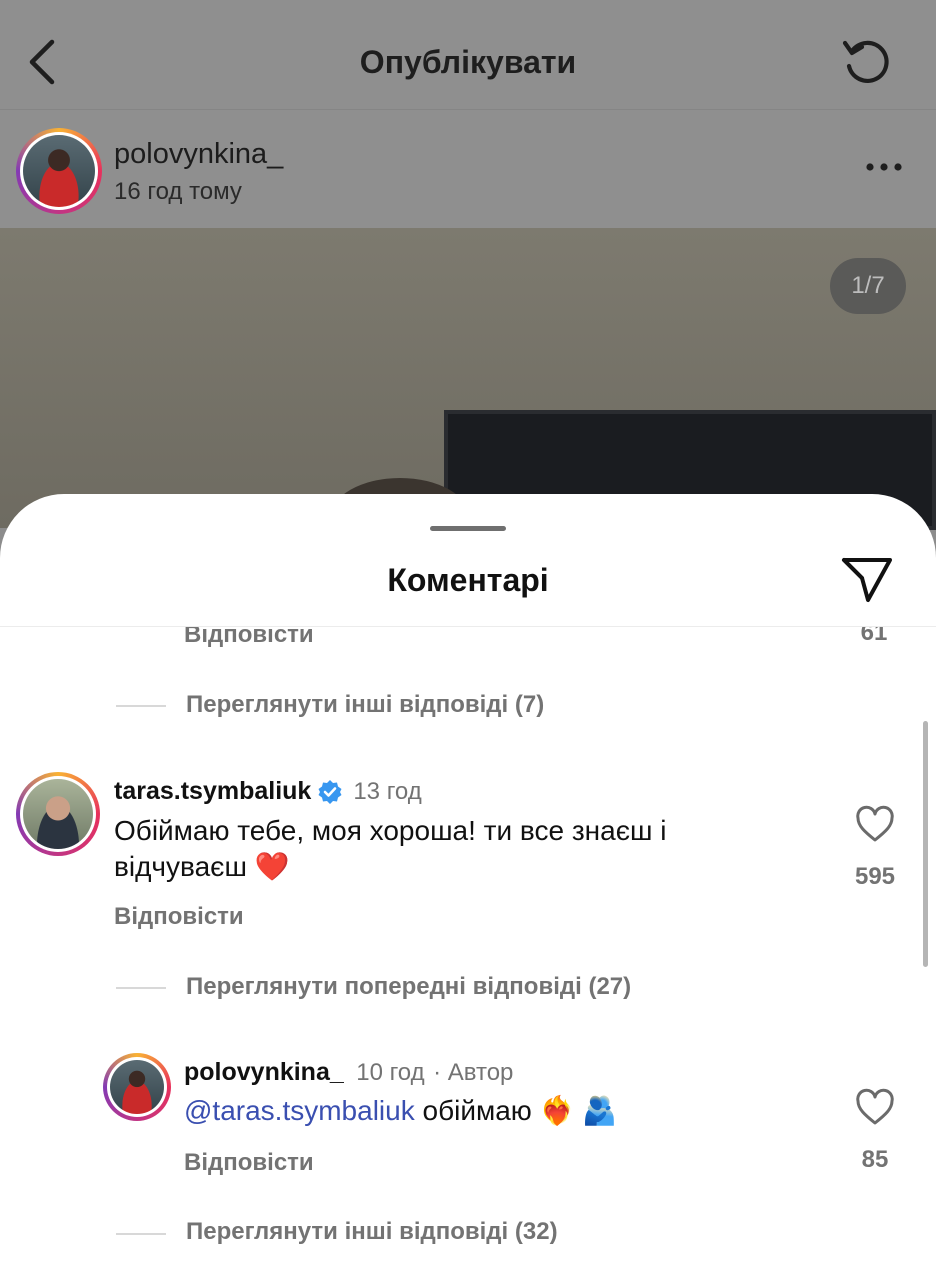 This screenshot has width=936, height=1280. What do you see at coordinates (137, 1087) in the screenshot?
I see `reply-avatar` at bounding box center [137, 1087].